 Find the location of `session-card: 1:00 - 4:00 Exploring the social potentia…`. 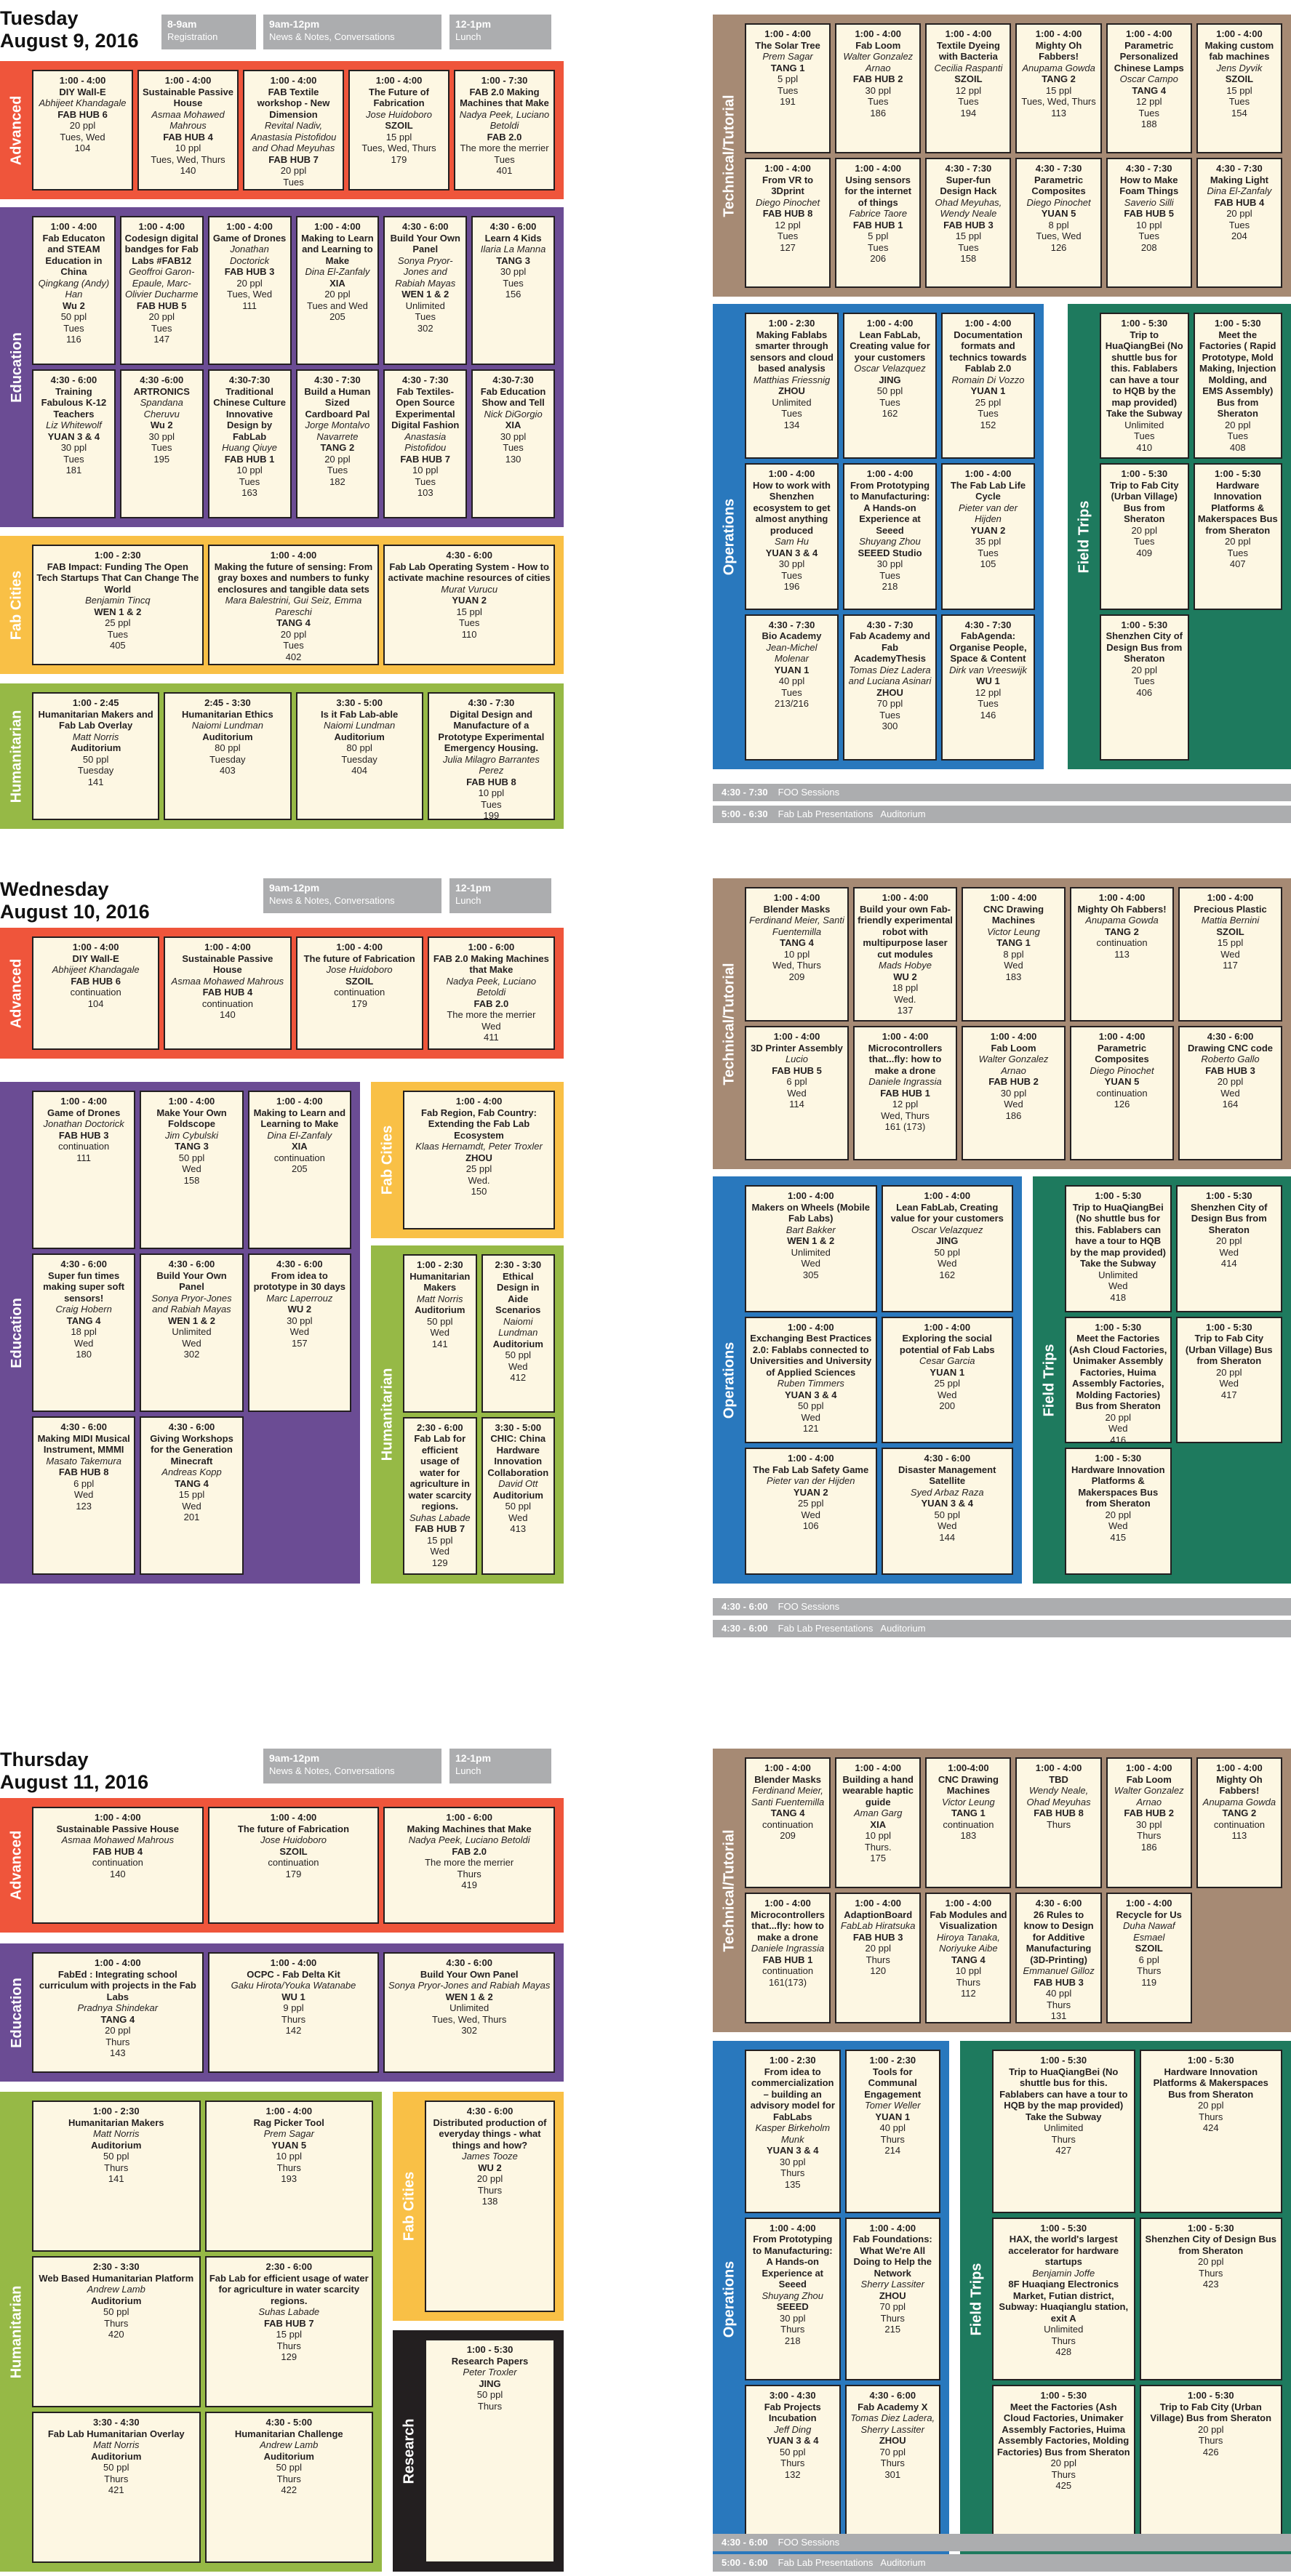

session-card: 1:00 - 4:00 Exploring the social potentia… is located at coordinates (947, 1380).